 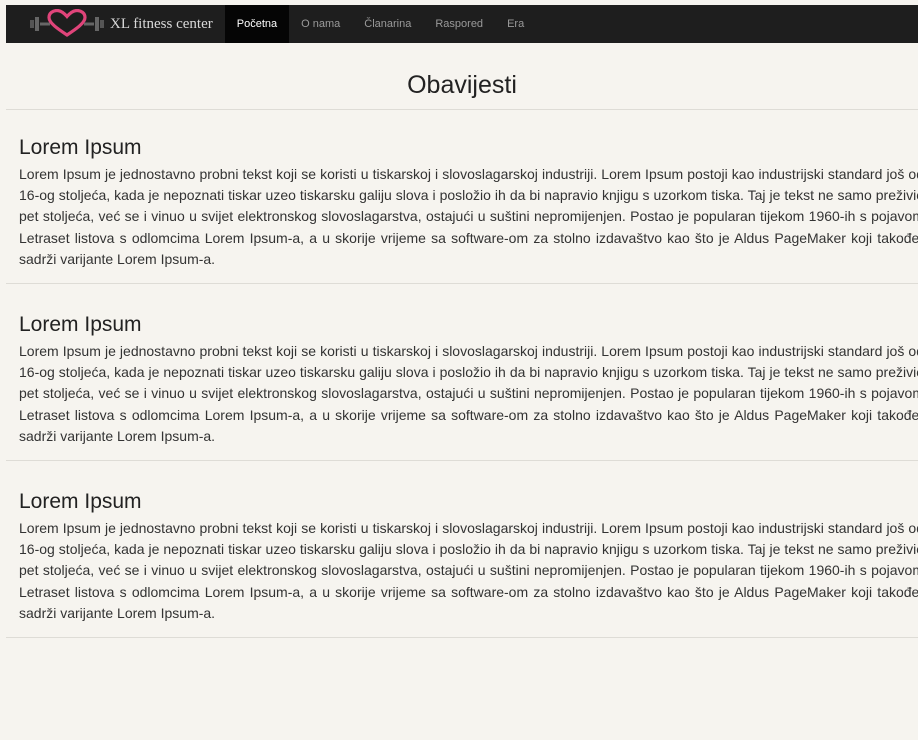 I want to click on brand-link: XL fitness center, so click(x=115, y=24).